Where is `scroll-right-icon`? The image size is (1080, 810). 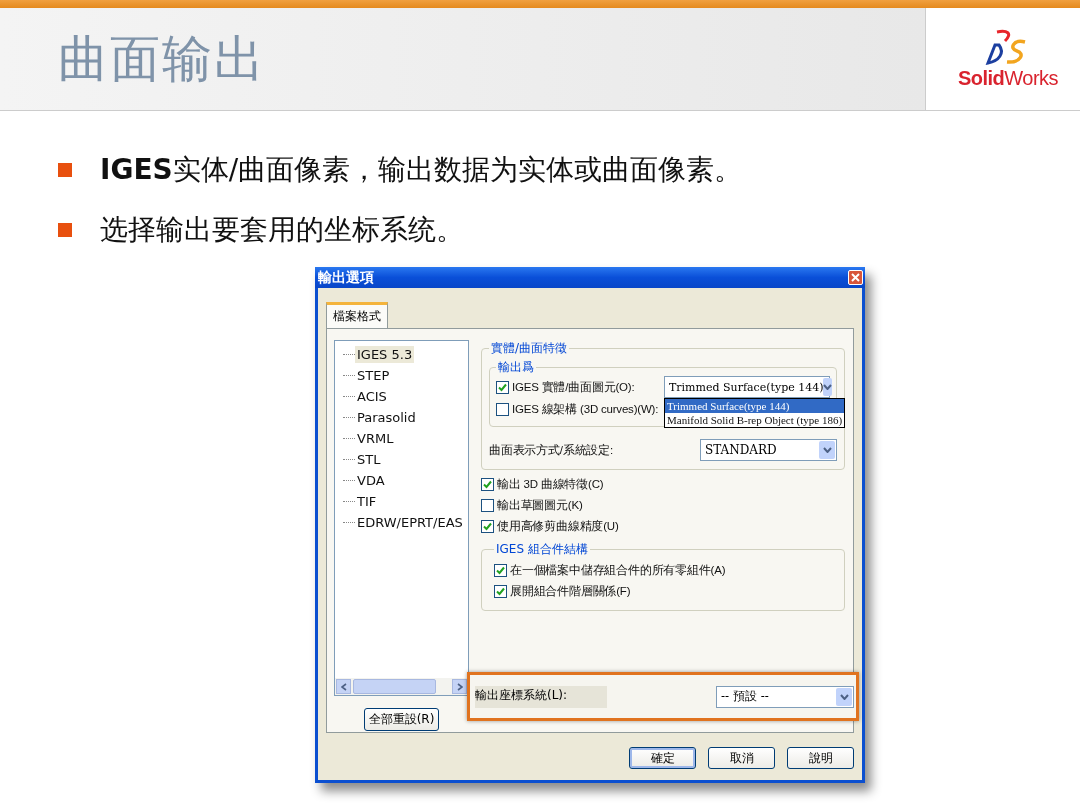
scroll-right-icon is located at coordinates (459, 686).